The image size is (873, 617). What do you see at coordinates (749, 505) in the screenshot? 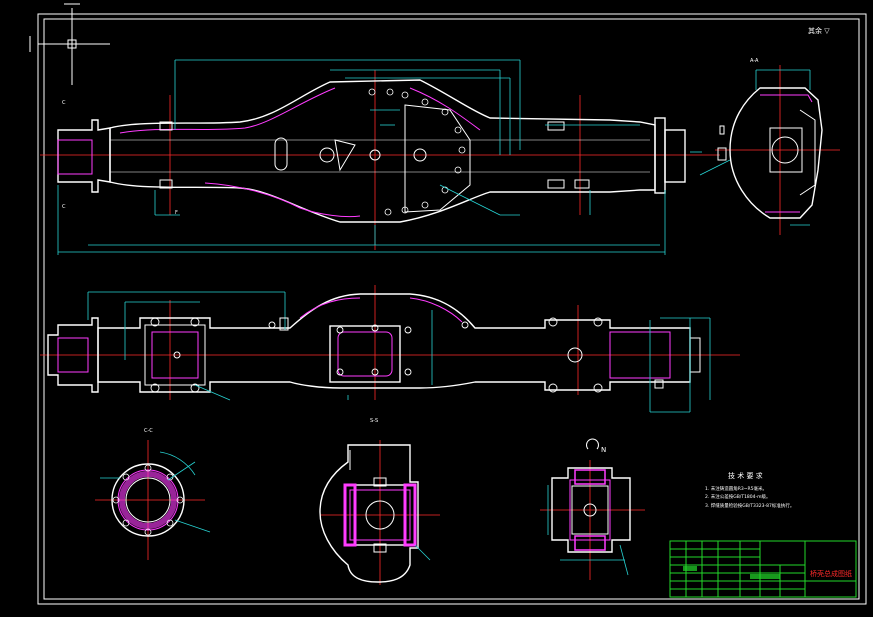
I see `tech-requirement-3: 3. 焊缝质量检验按GB/T3323-87标准执行。` at bounding box center [749, 505].